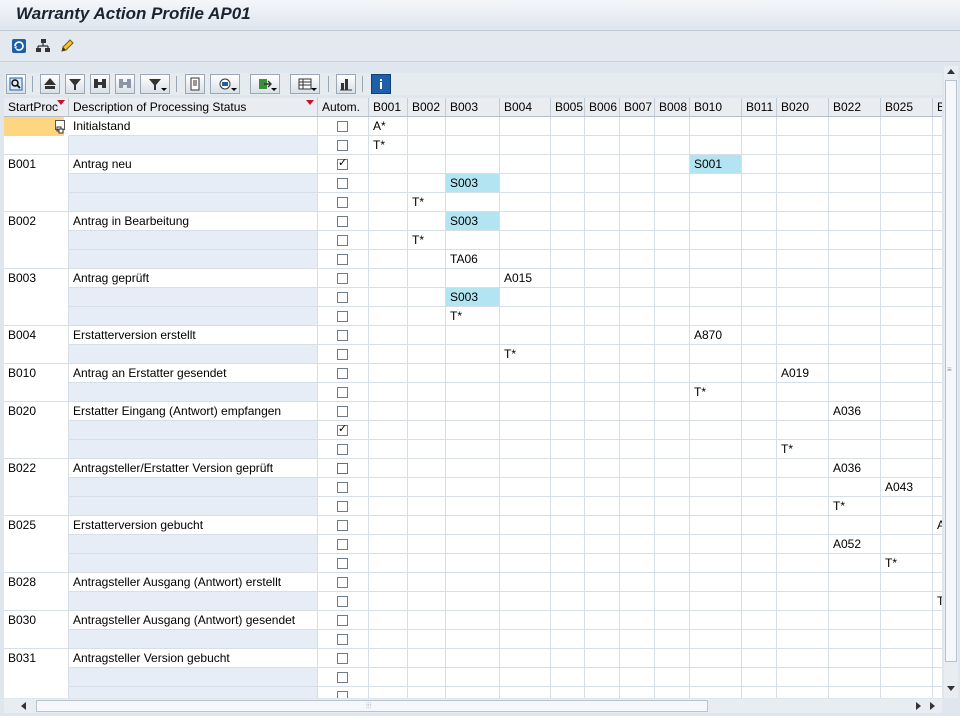 The image size is (960, 716). Describe the element at coordinates (951, 71) in the screenshot. I see `scroll-up-icon` at that location.